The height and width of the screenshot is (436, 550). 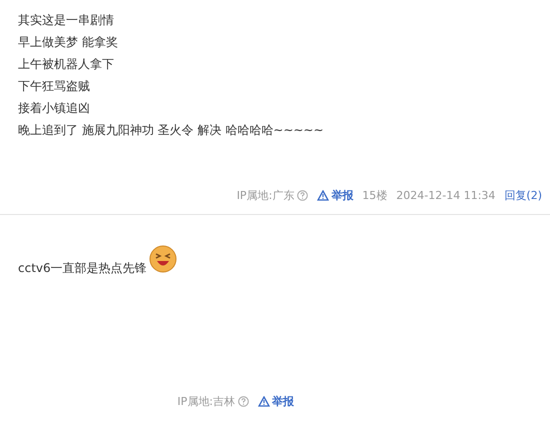 What do you see at coordinates (82, 268) in the screenshot?
I see `comment-text: cctv6一直部是热点先锋` at bounding box center [82, 268].